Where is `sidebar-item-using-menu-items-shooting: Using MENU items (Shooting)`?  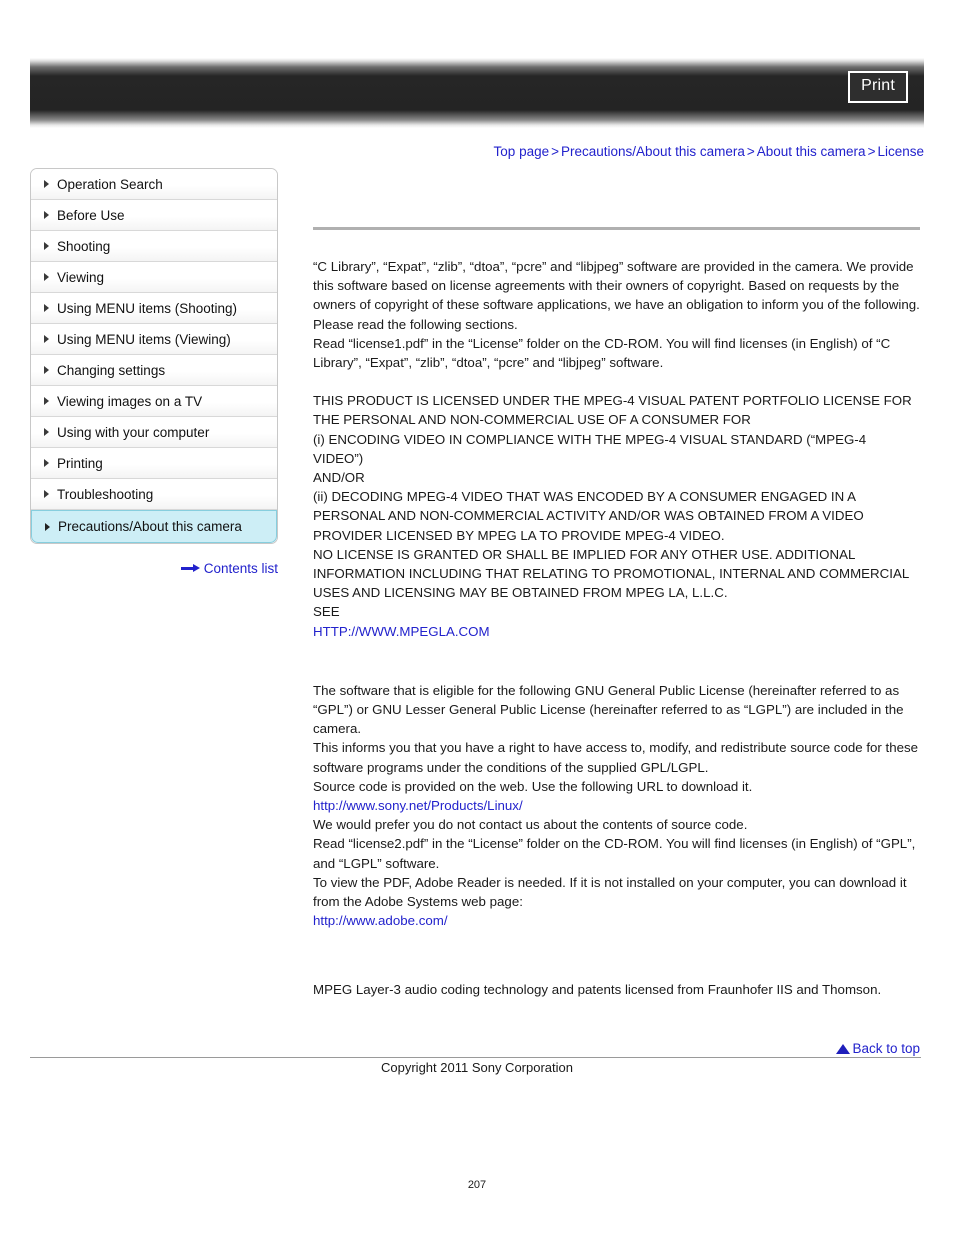
sidebar-item-using-menu-items-shooting: Using MENU items (Shooting) is located at coordinates (154, 308).